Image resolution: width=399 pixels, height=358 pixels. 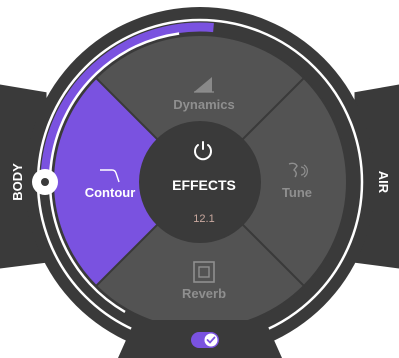 I want to click on segment-label-reverb: Reverb, so click(x=204, y=293).